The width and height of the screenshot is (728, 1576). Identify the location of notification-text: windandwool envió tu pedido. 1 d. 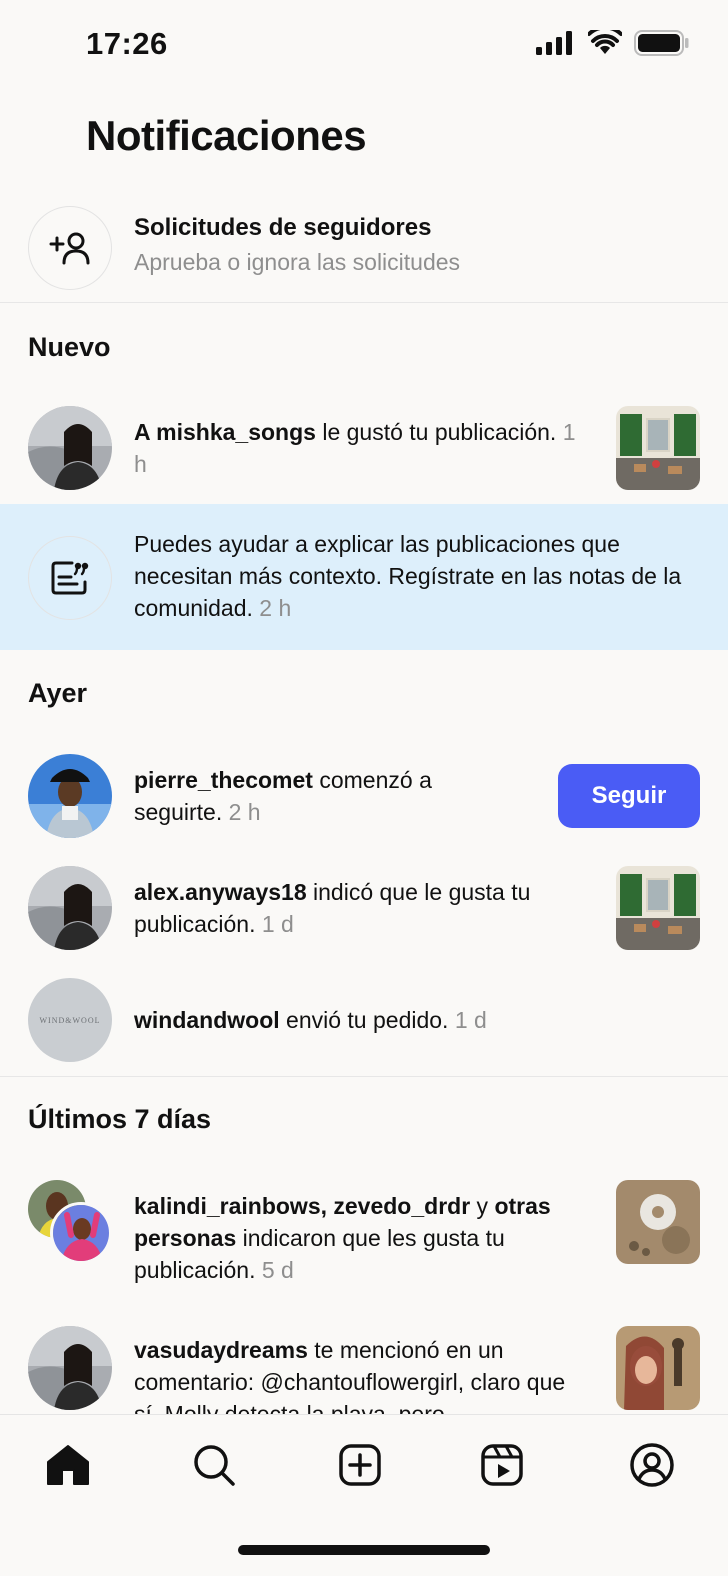
(364, 1020).